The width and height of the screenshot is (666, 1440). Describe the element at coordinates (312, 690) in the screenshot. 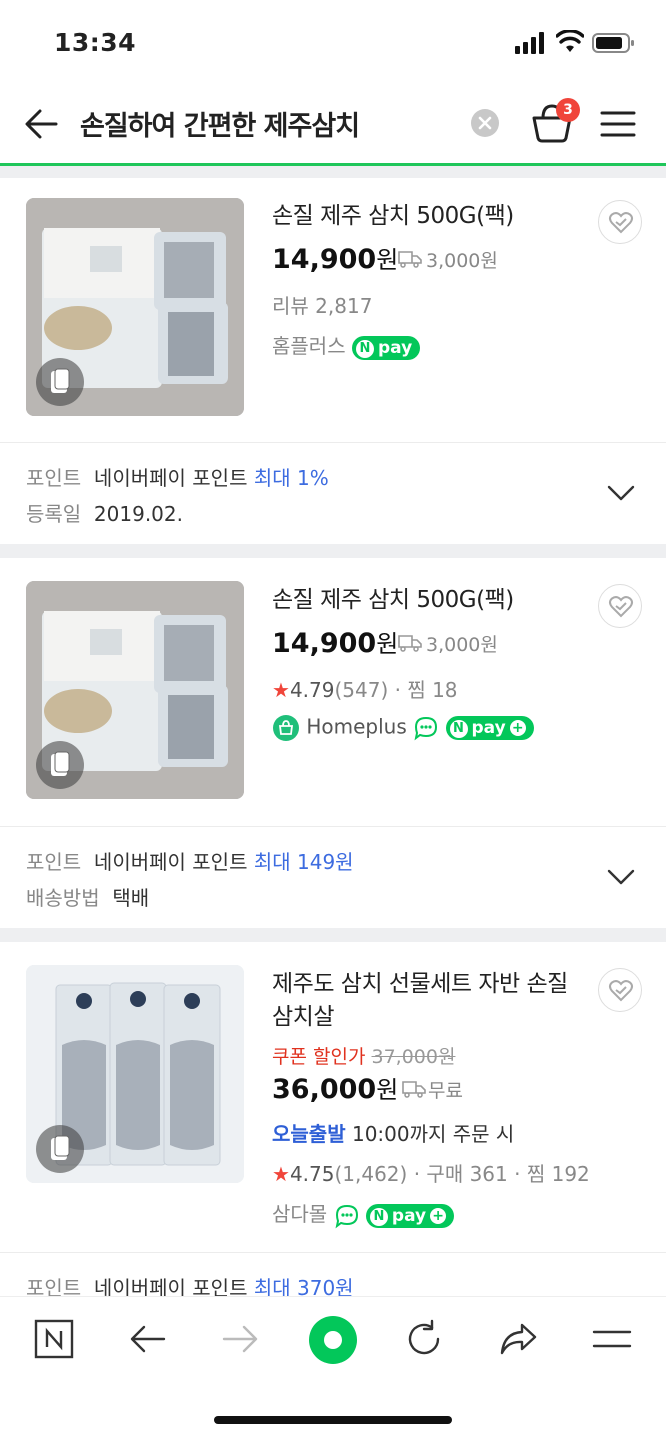

I see `rating-value: 4.79` at that location.